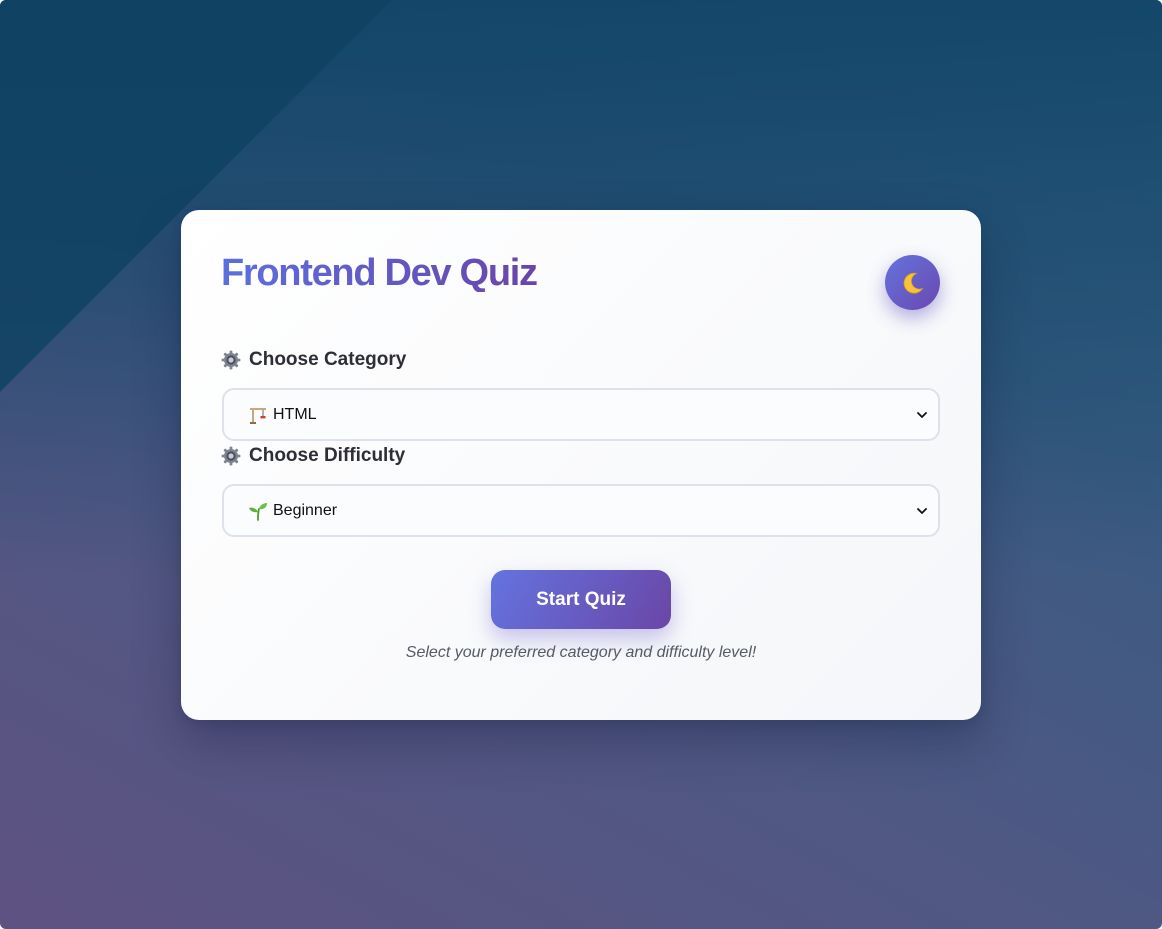 This screenshot has height=929, width=1162. I want to click on difficulty-label: Choose Difficulty, so click(313, 456).